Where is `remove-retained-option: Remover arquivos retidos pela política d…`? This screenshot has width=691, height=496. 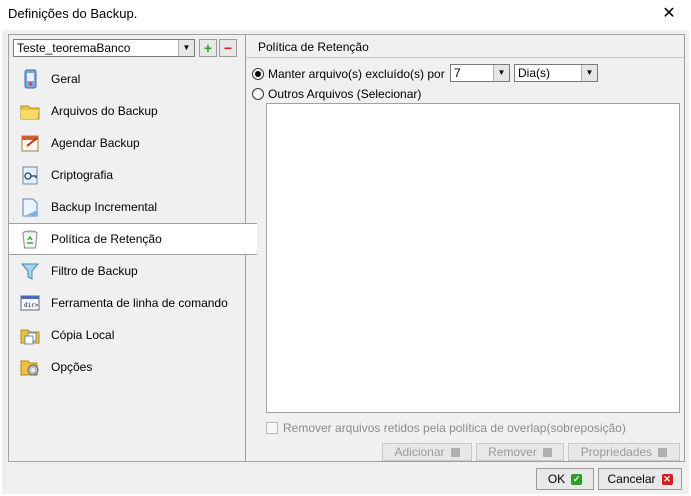 remove-retained-option: Remover arquivos retidos pela política d… is located at coordinates (446, 428).